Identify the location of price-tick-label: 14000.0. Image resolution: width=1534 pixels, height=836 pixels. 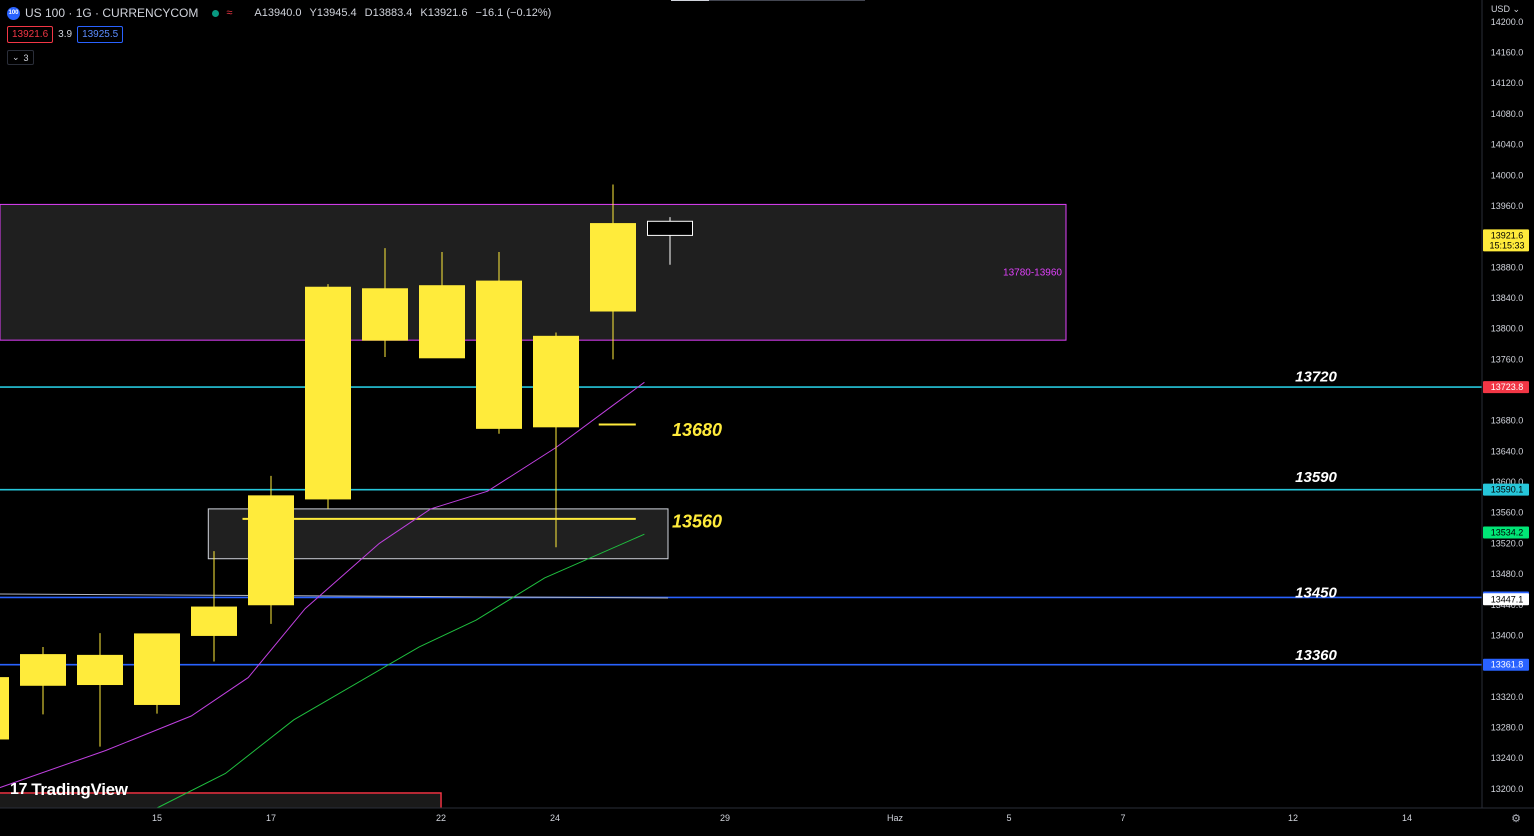
(1507, 175).